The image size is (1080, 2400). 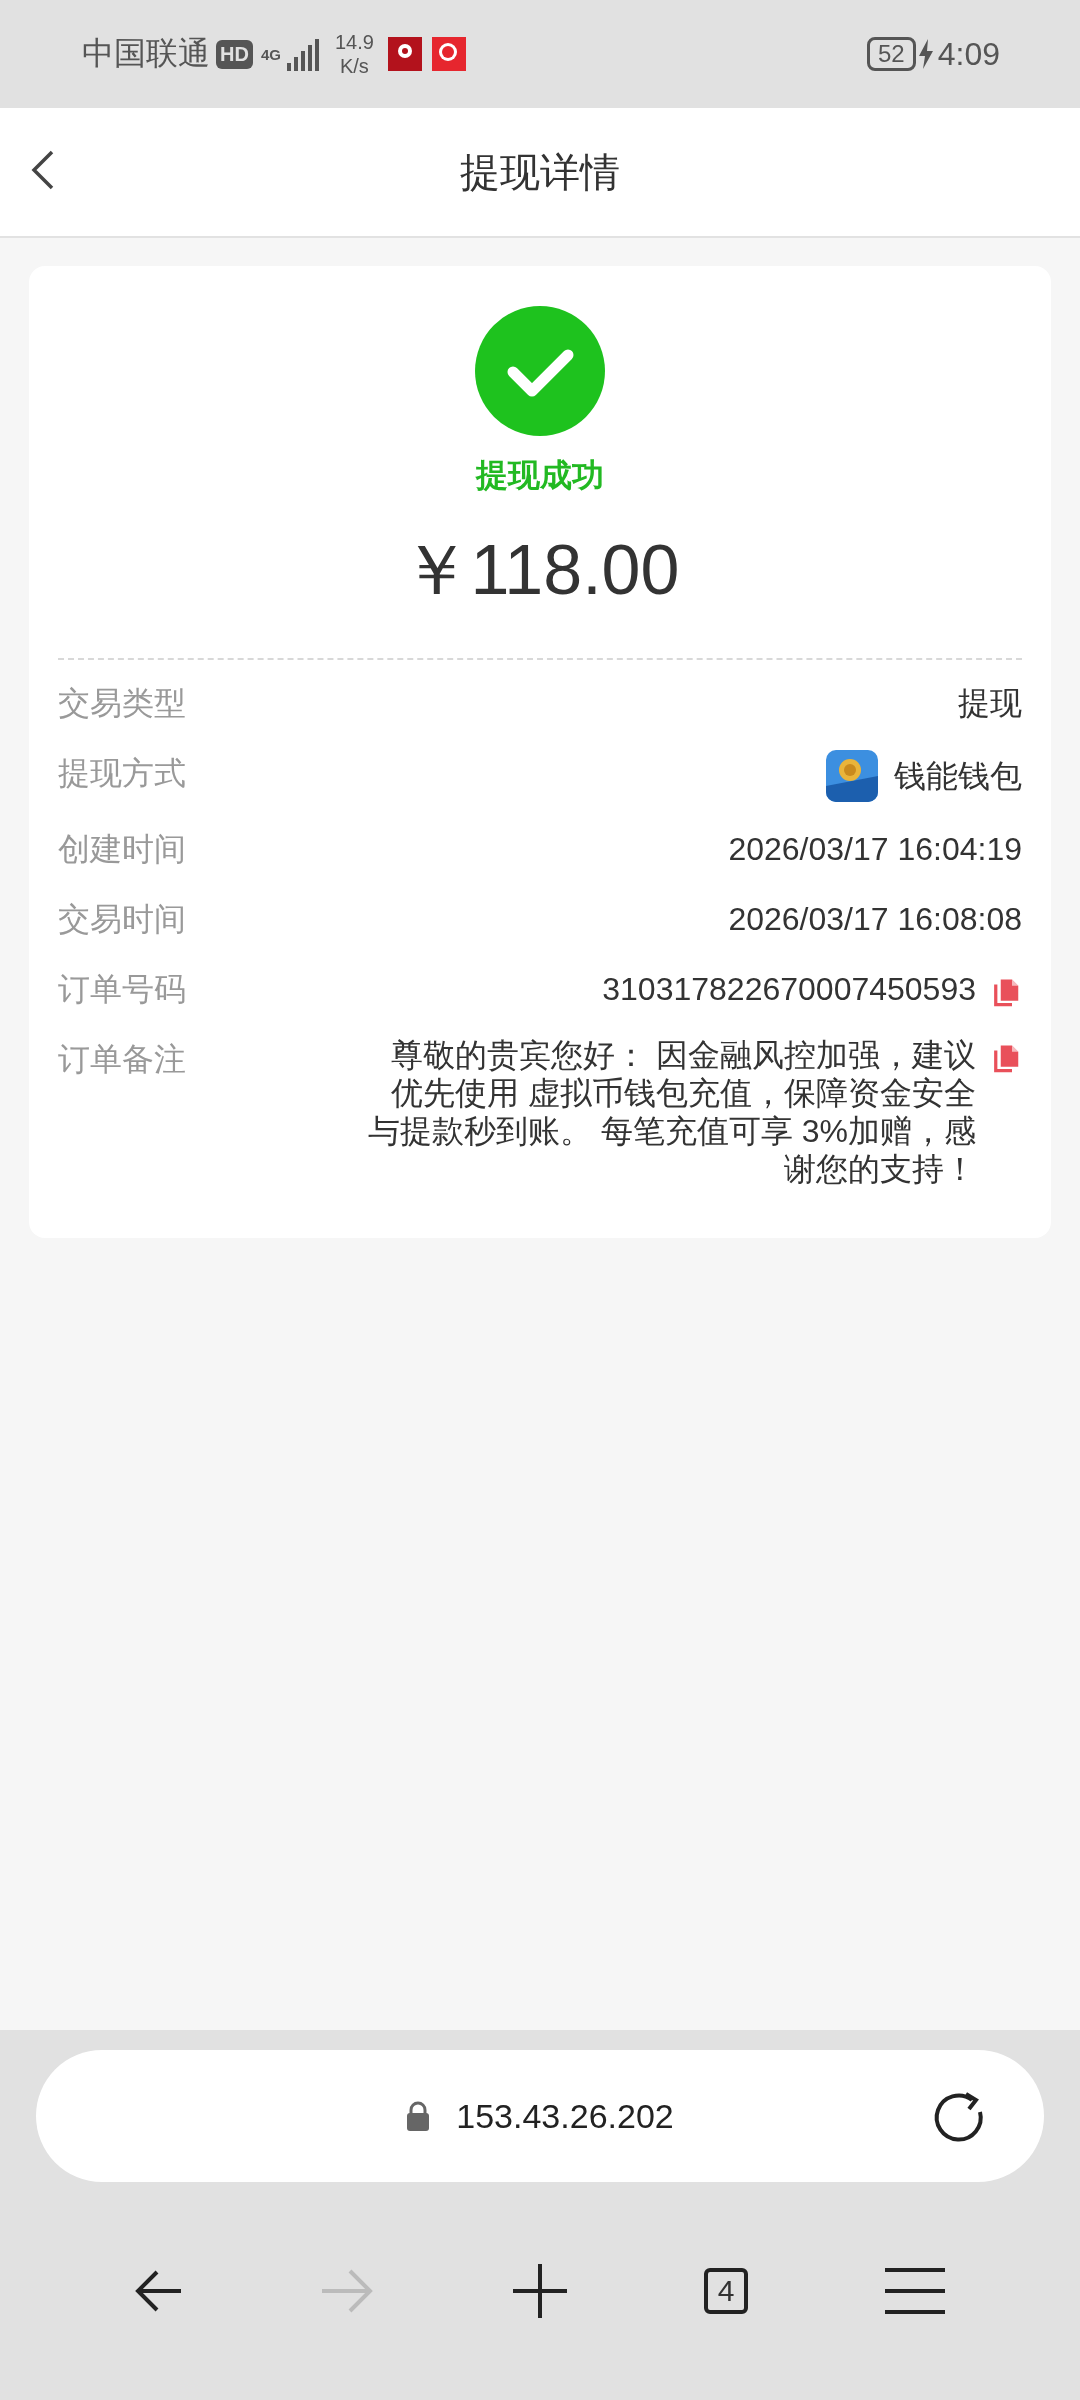 What do you see at coordinates (789, 989) in the screenshot?
I see `row-value: 310317822670007450593` at bounding box center [789, 989].